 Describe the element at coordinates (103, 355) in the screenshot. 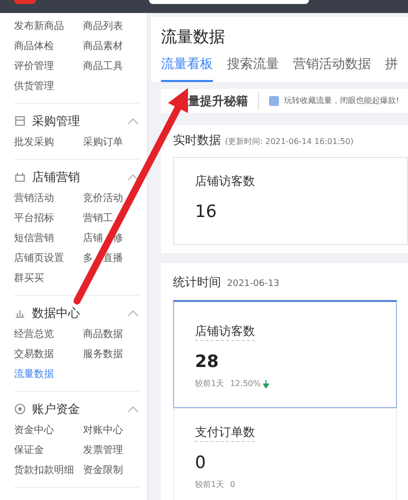

I see `sidebar-item: 服务数据` at that location.